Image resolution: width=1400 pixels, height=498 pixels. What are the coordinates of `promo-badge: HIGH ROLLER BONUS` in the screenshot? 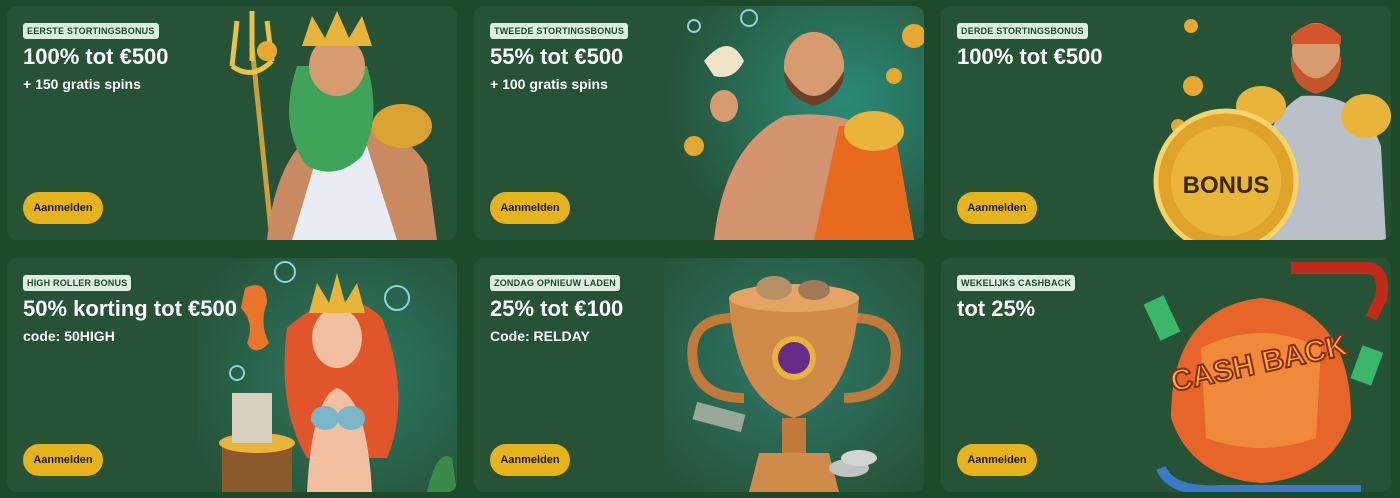 It's located at (77, 283).